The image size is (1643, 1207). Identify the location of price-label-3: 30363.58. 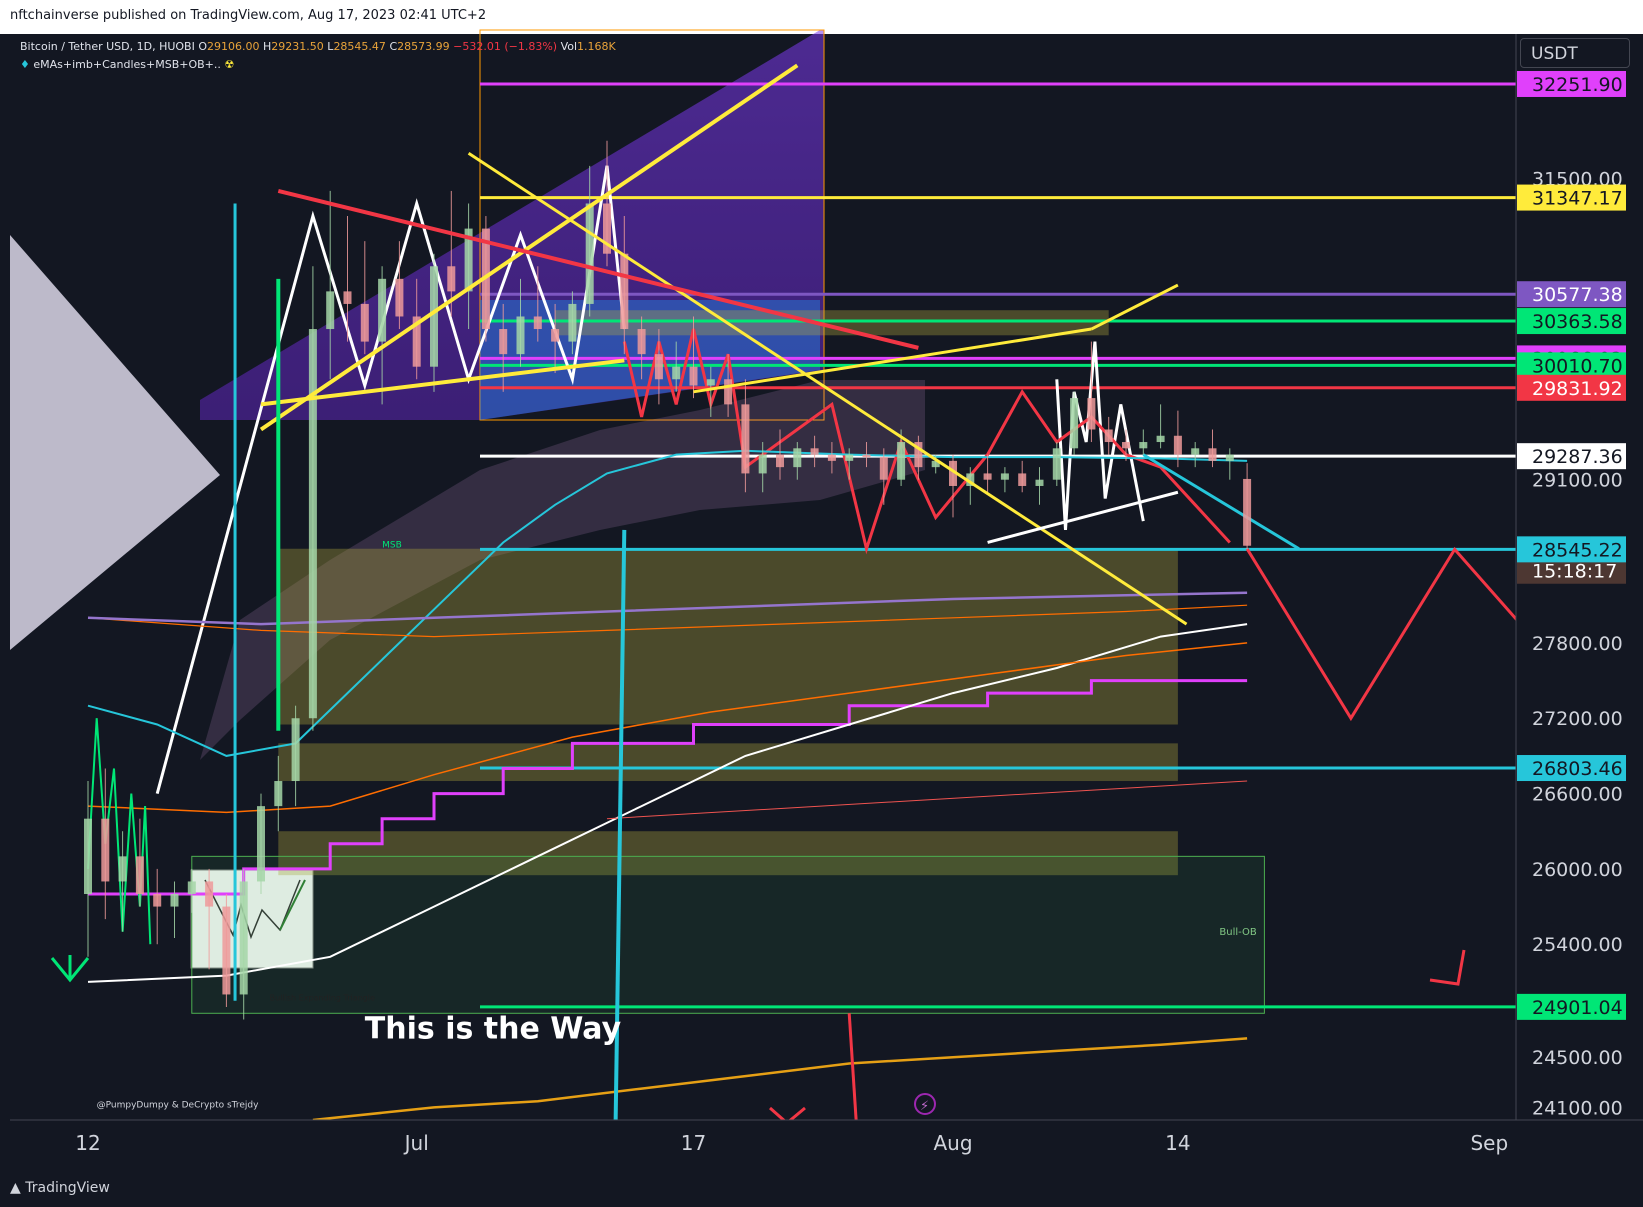
(1577, 322).